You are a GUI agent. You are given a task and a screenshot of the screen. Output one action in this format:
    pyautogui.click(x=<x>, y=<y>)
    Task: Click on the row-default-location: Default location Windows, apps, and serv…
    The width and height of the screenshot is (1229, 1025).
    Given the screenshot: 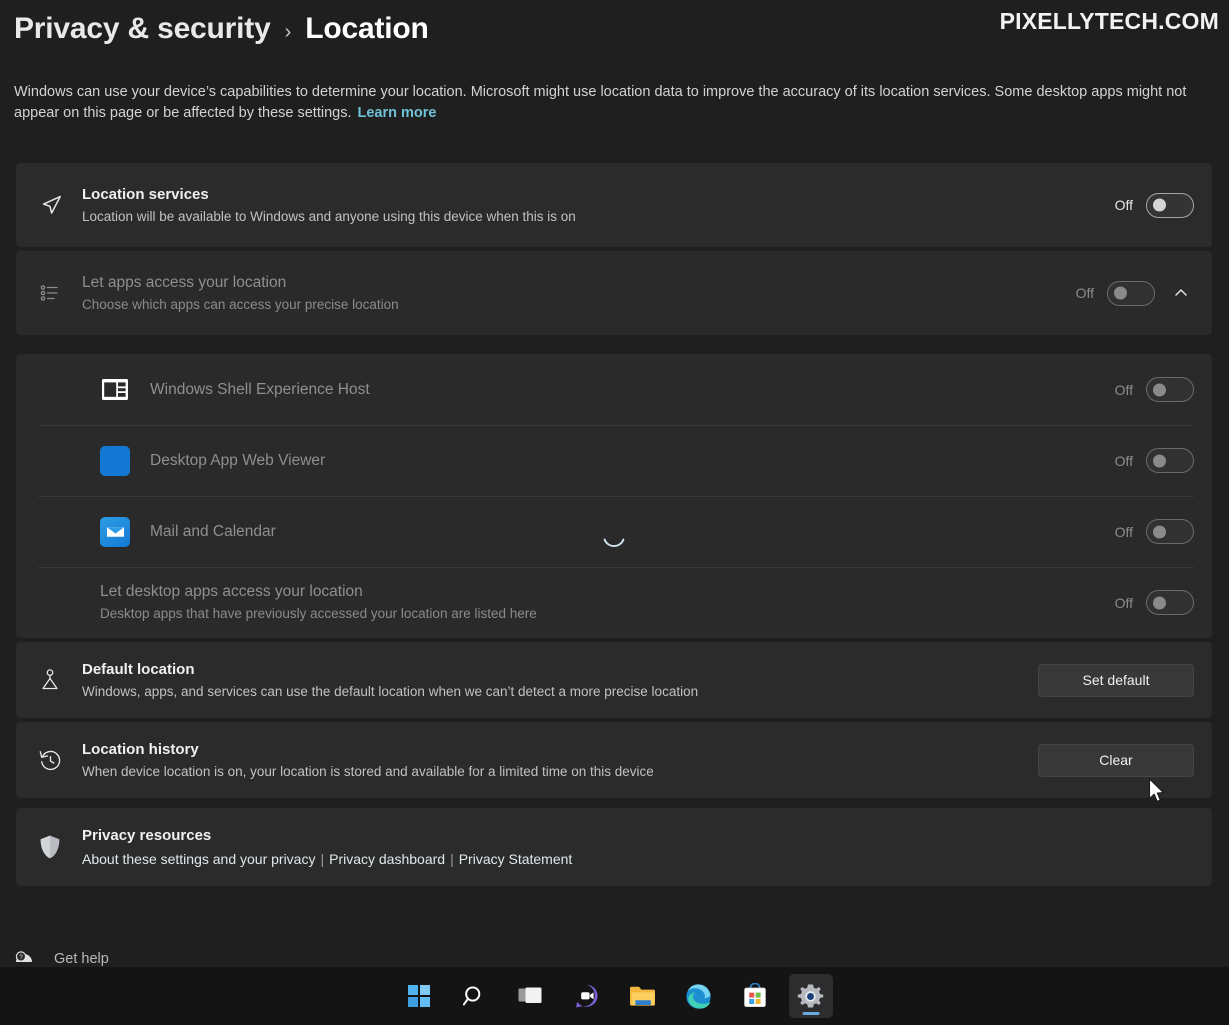 What is the action you would take?
    pyautogui.click(x=614, y=680)
    